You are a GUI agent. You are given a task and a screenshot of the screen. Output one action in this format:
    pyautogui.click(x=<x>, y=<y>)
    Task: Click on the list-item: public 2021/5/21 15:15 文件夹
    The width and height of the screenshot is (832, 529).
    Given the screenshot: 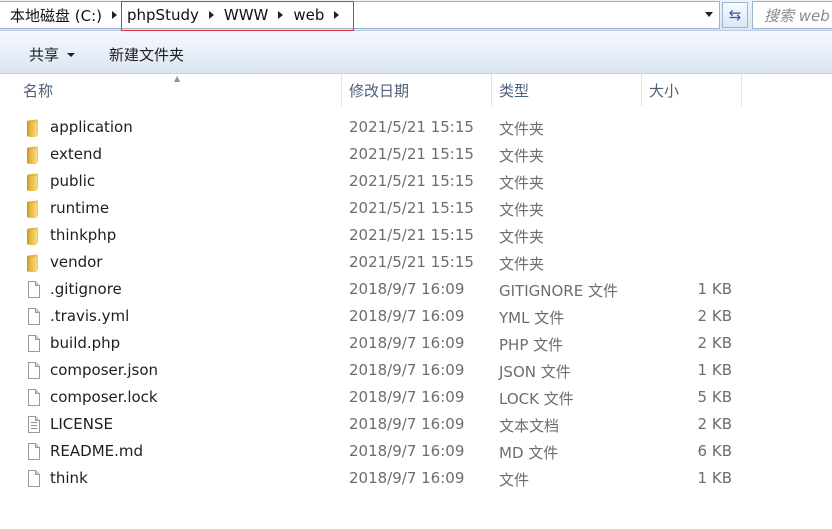 What is the action you would take?
    pyautogui.click(x=416, y=182)
    